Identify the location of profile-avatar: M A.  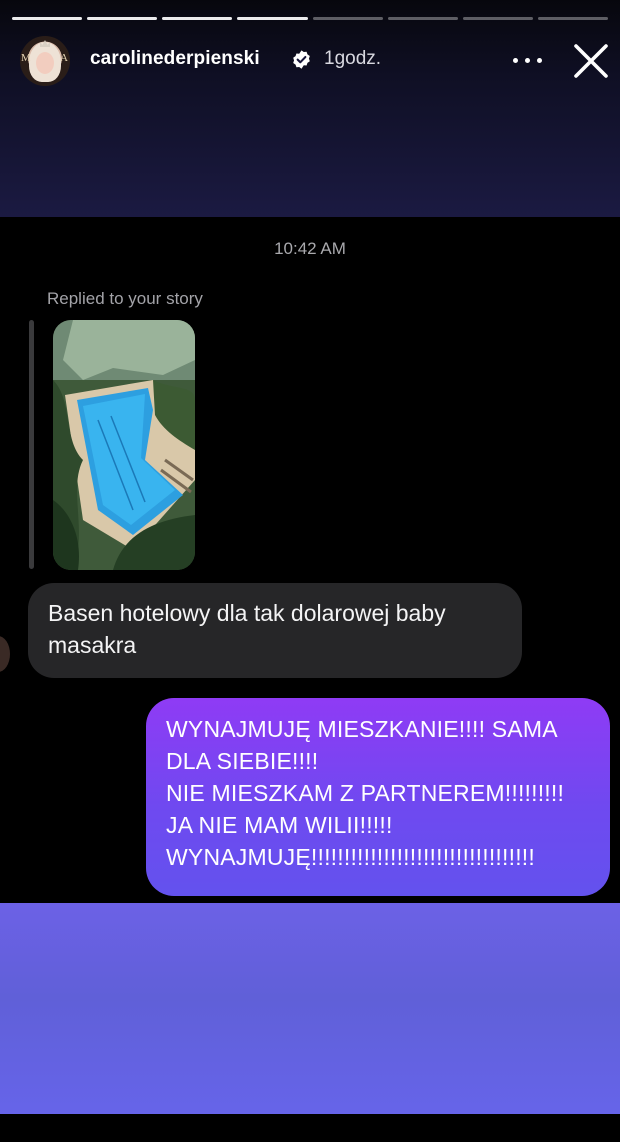
(45, 61).